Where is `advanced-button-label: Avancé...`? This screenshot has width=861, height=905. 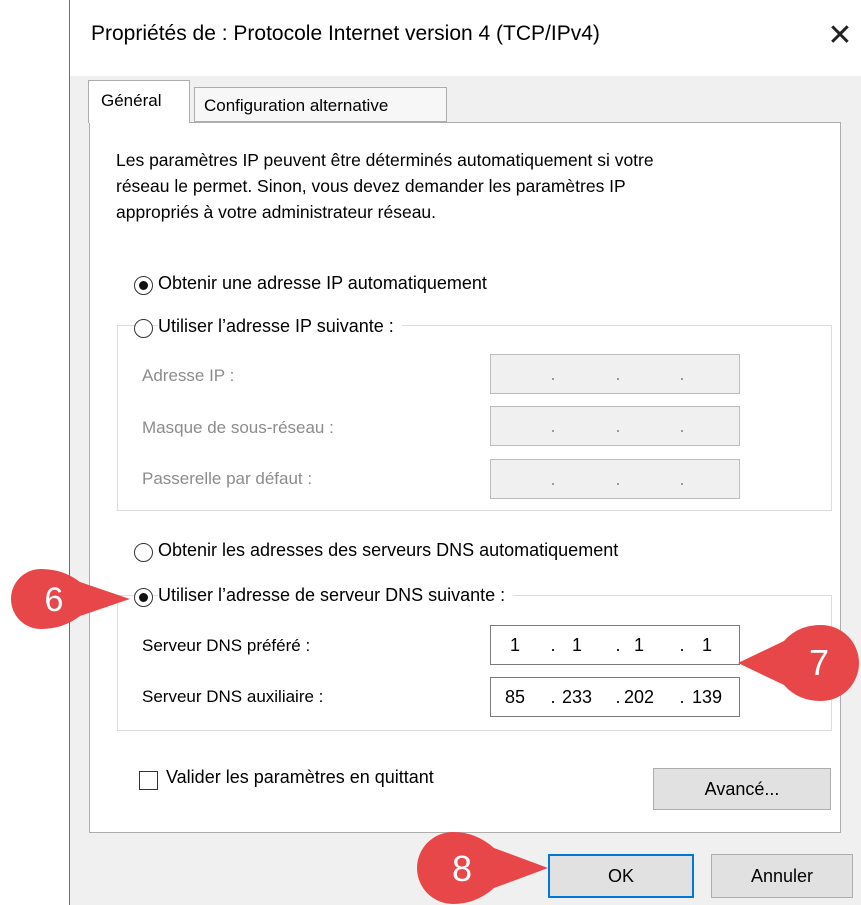
advanced-button-label: Avancé... is located at coordinates (742, 789).